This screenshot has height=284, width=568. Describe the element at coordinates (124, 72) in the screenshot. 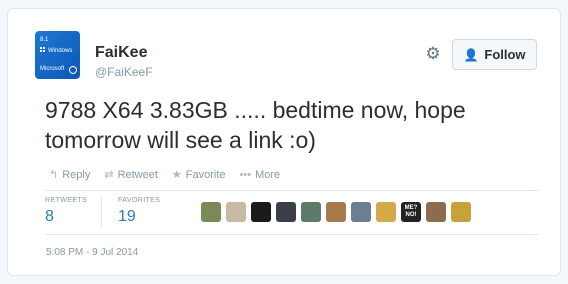

I see `user-handle: @FaiKeeF` at that location.